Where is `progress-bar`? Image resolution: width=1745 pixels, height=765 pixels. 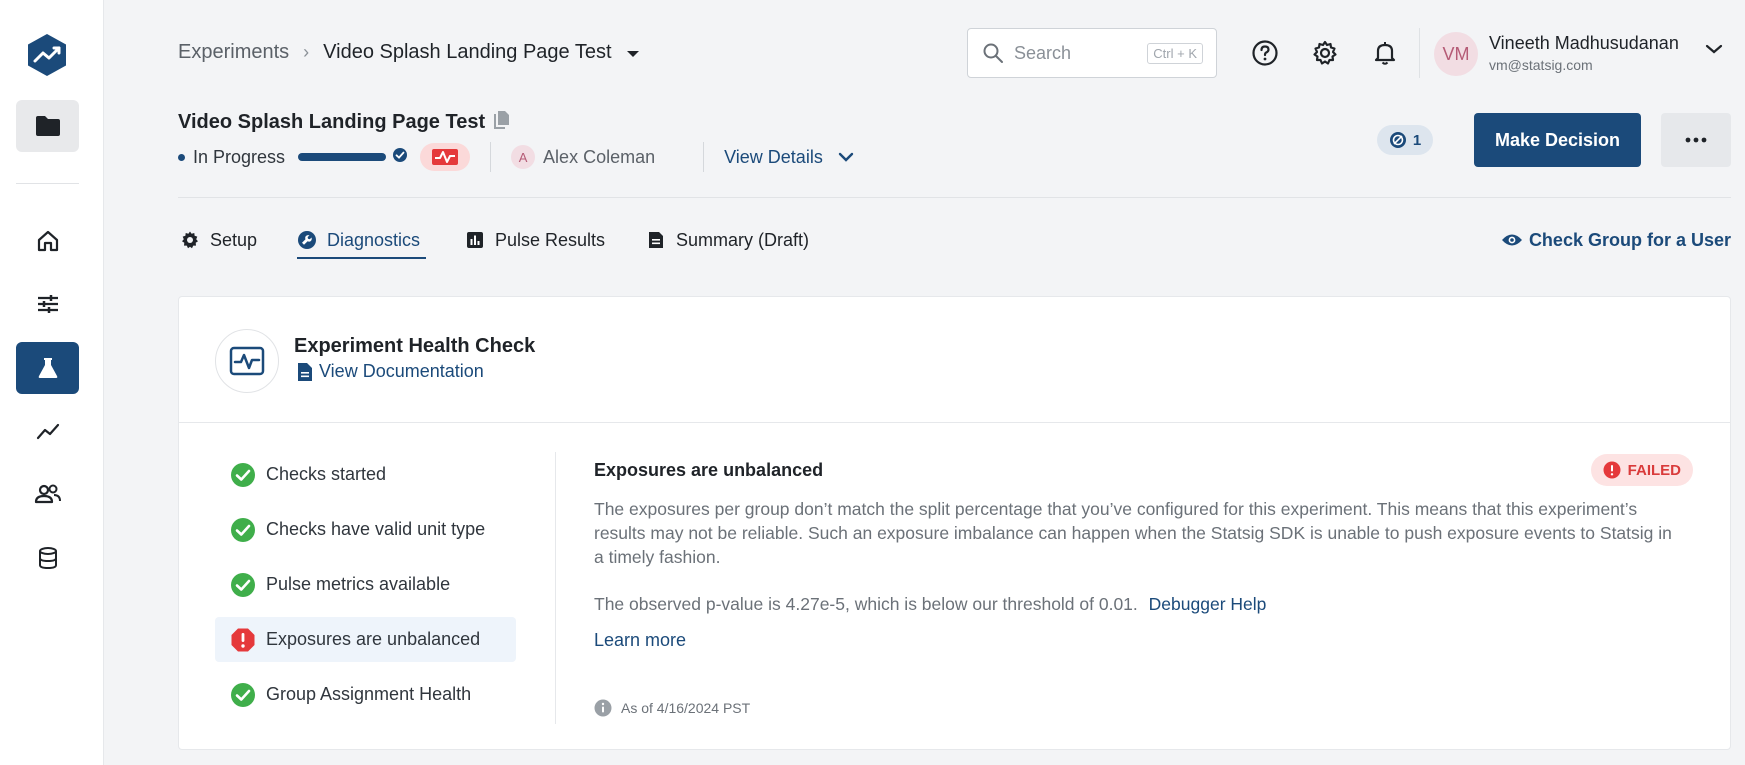 progress-bar is located at coordinates (342, 157).